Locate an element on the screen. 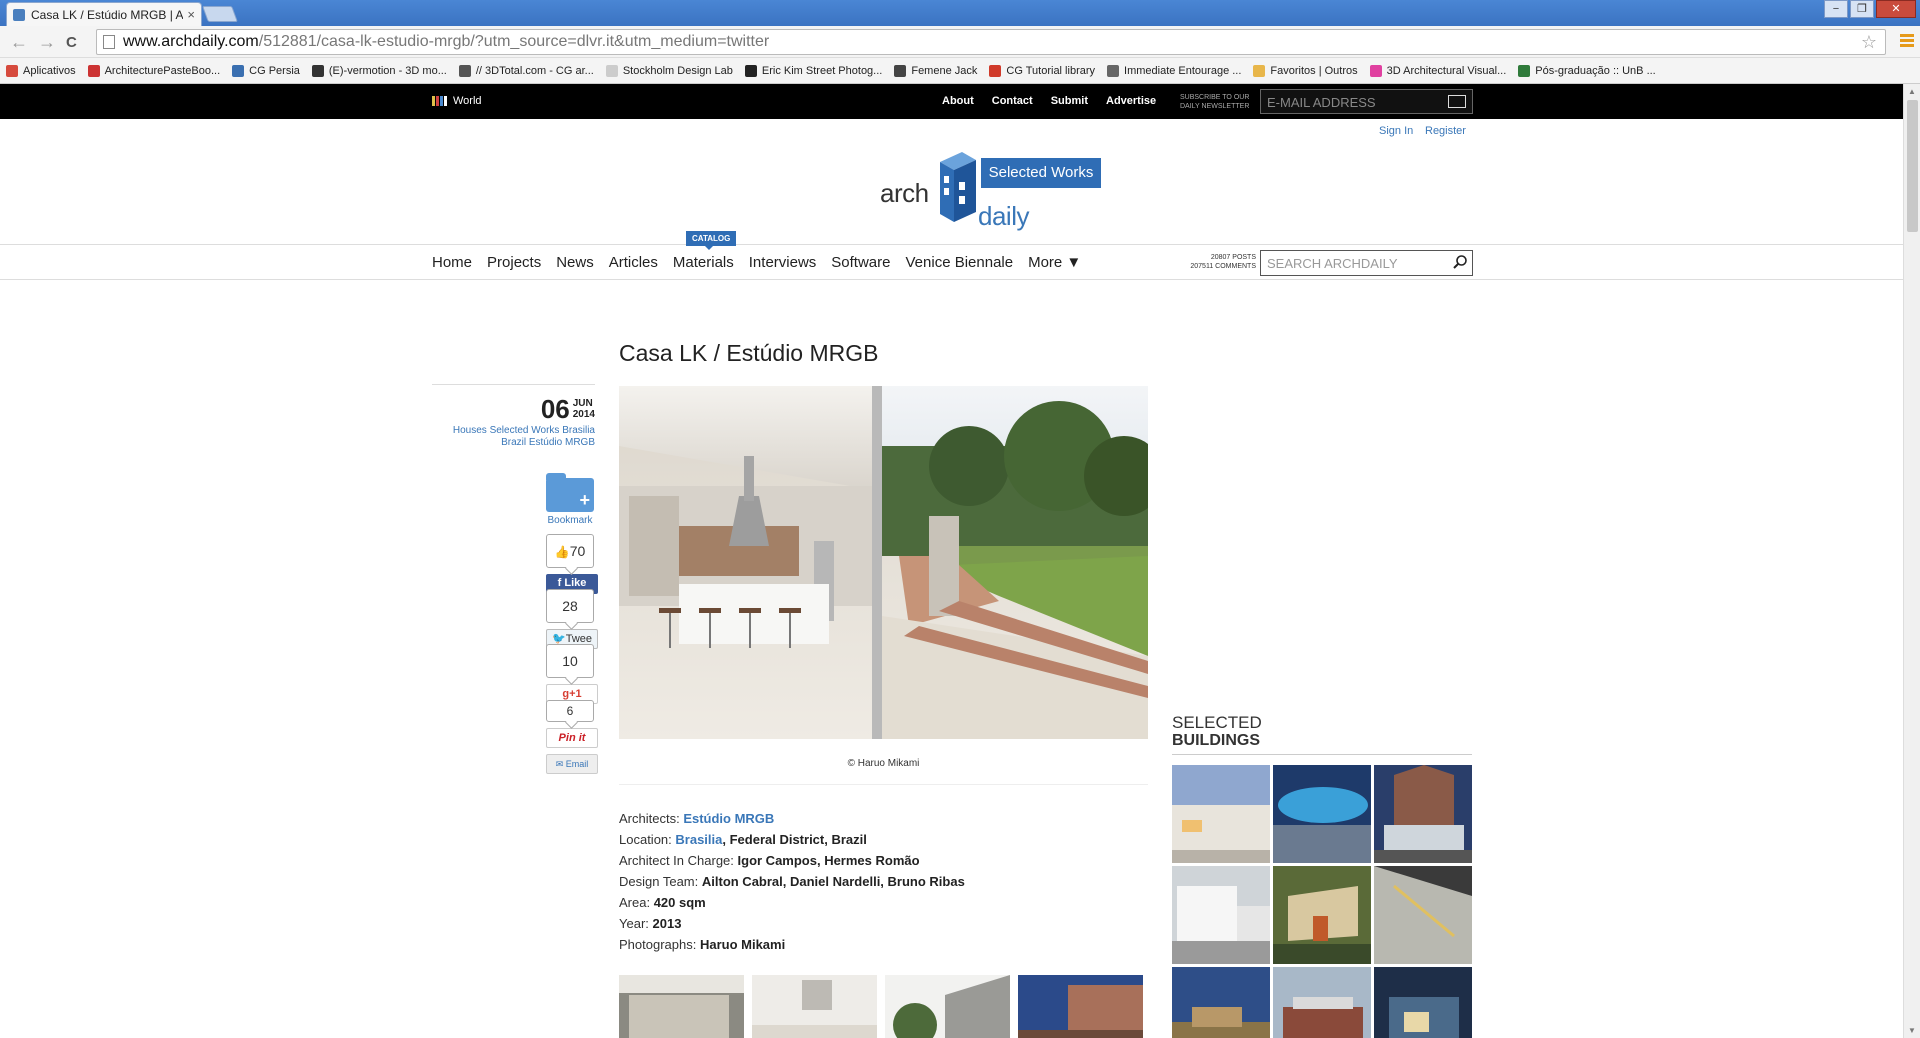 Image resolution: width=1920 pixels, height=1038 pixels. comments-count: 207511 COMMENTS is located at coordinates (1223, 266).